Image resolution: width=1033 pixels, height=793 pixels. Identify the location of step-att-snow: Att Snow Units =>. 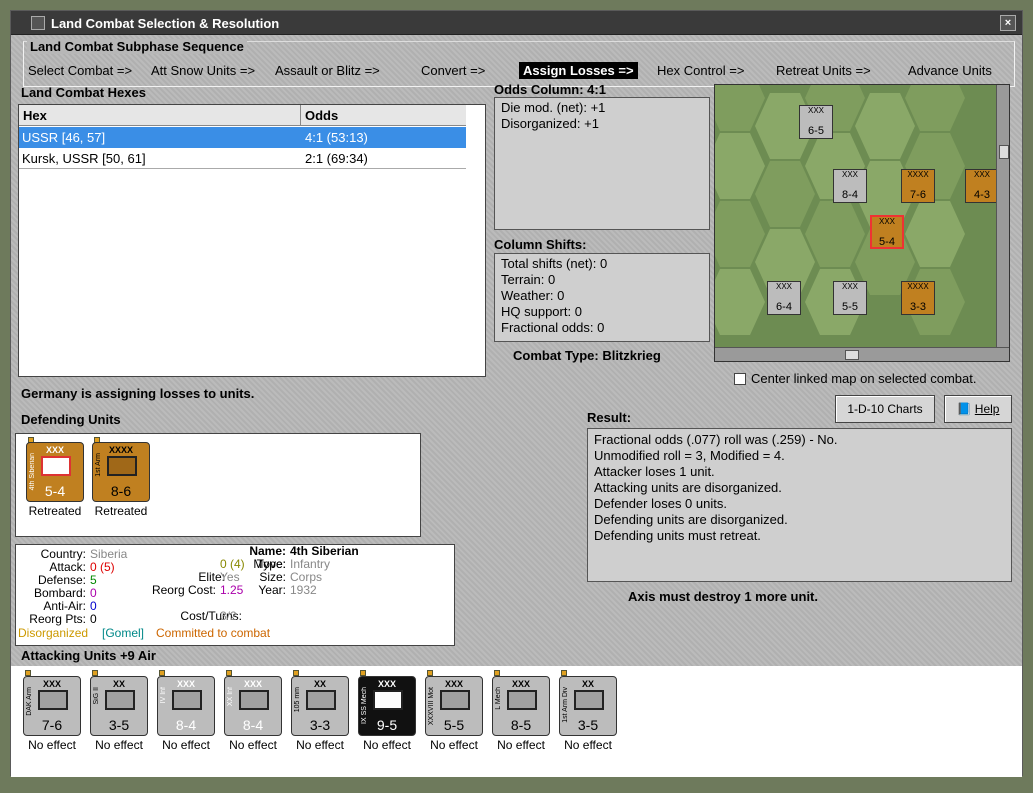
(203, 70).